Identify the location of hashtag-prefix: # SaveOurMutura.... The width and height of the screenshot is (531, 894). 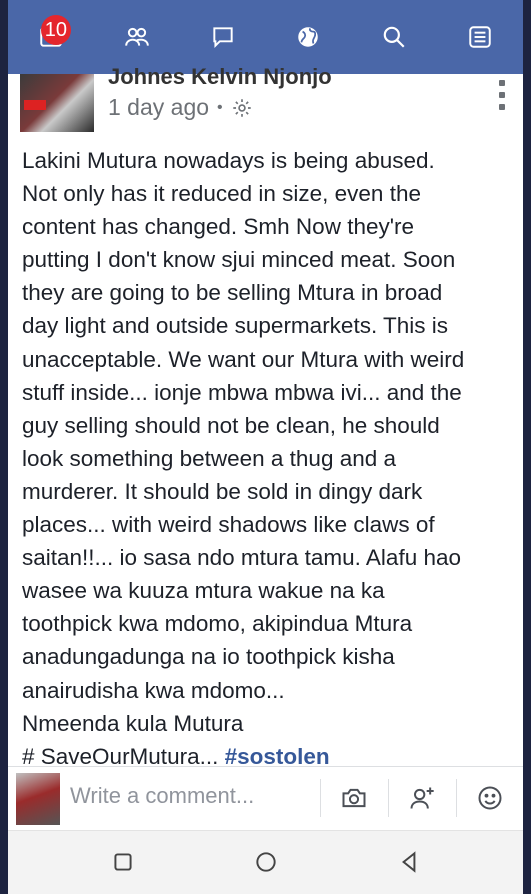
(123, 756).